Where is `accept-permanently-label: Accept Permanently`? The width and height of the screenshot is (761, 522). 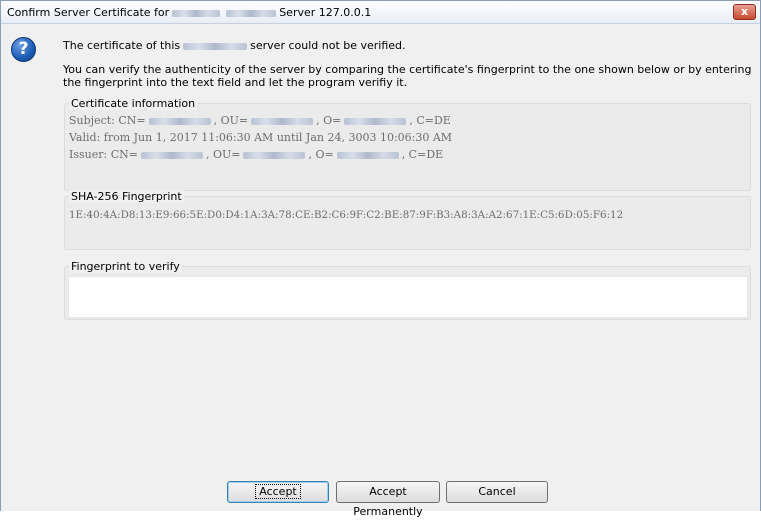 accept-permanently-label: Accept Permanently is located at coordinates (388, 501).